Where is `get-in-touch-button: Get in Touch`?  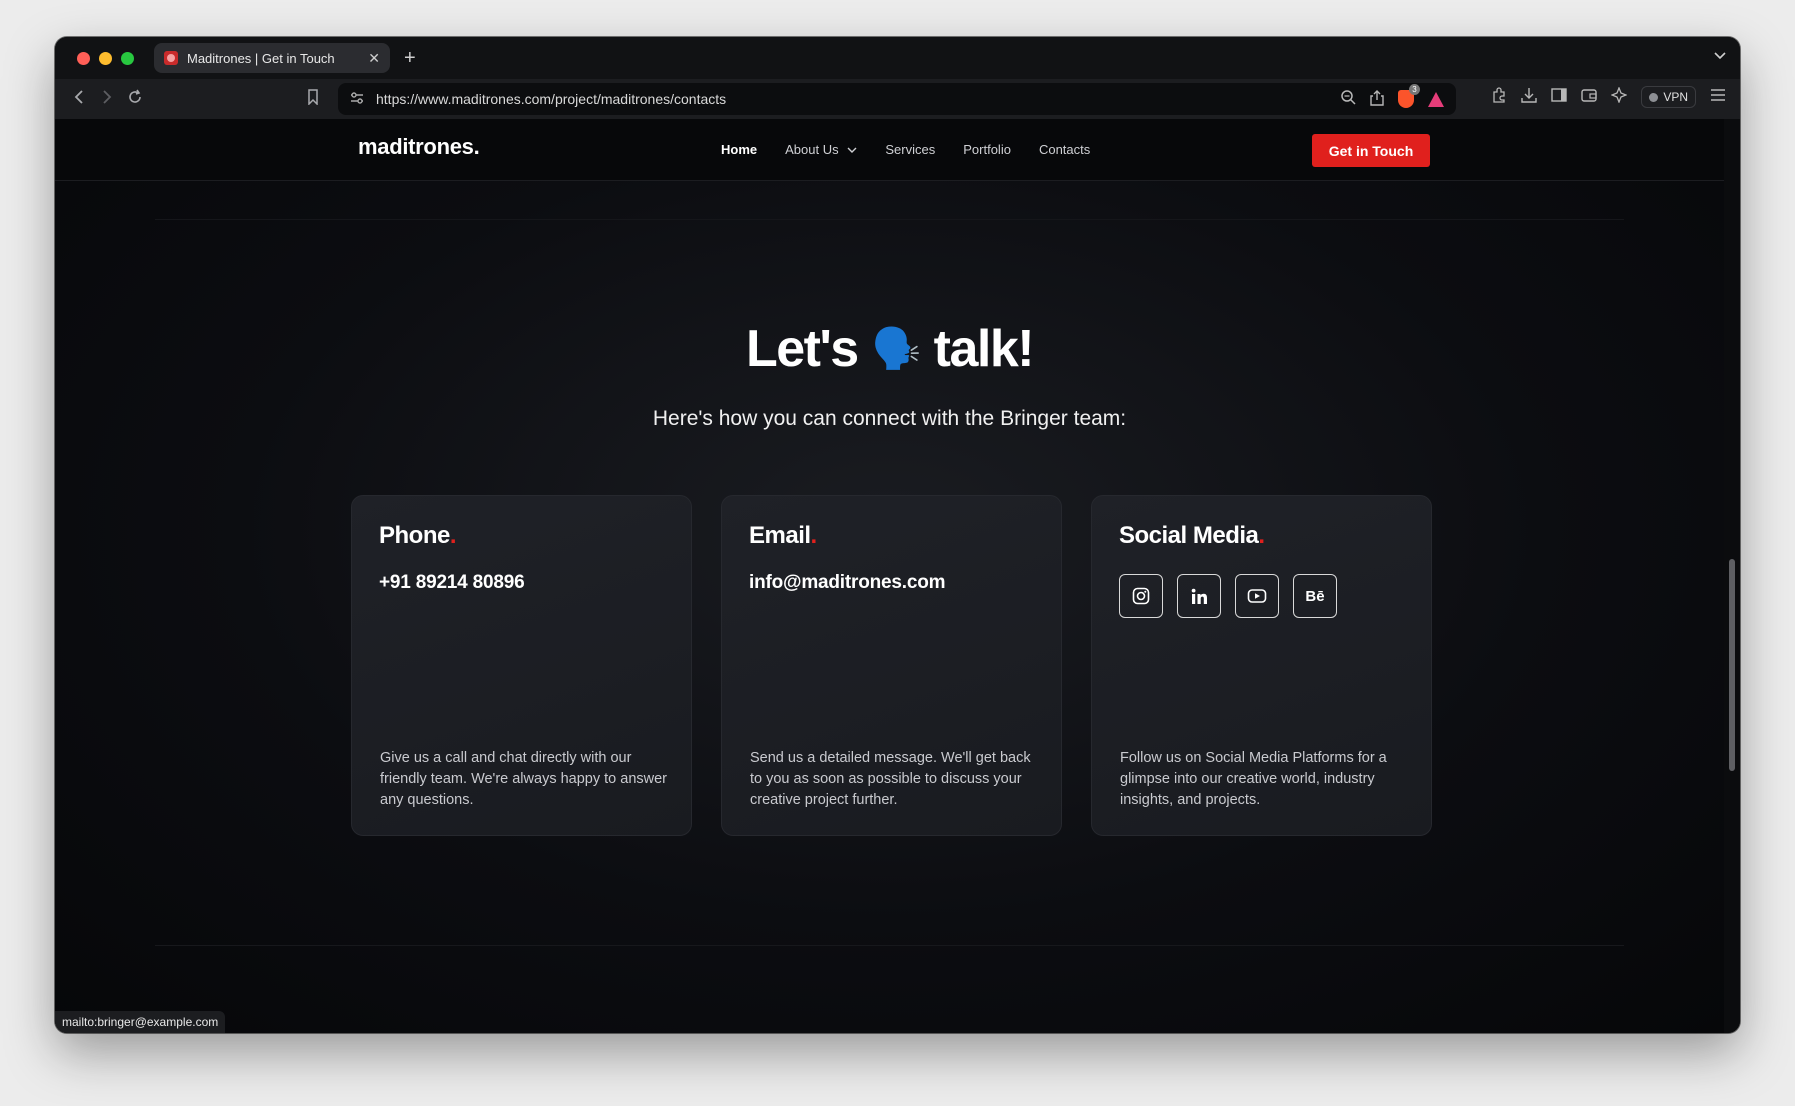 get-in-touch-button: Get in Touch is located at coordinates (1371, 150).